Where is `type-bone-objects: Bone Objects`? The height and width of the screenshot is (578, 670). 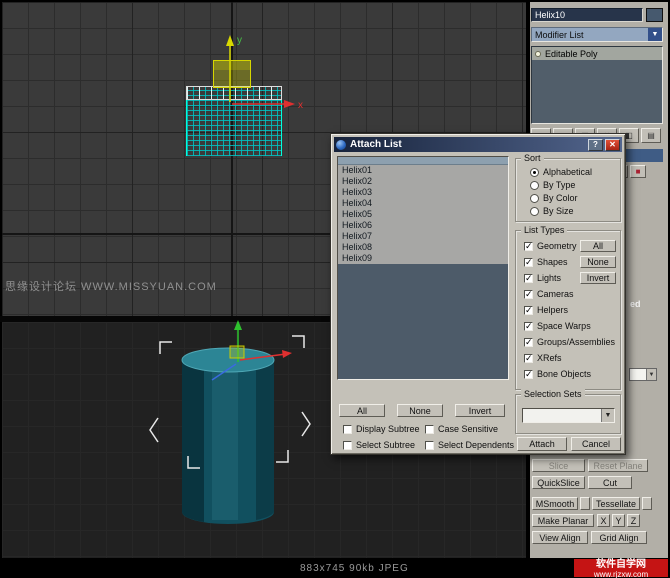 type-bone-objects: Bone Objects is located at coordinates (557, 374).